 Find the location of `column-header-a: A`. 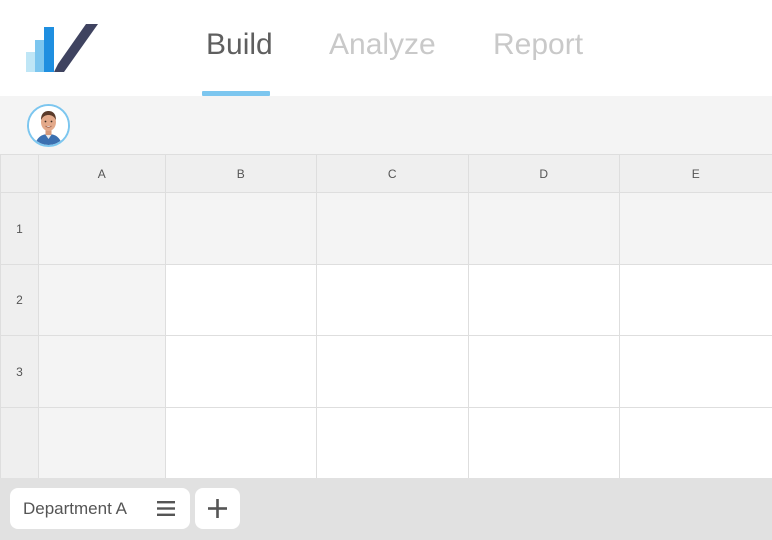

column-header-a: A is located at coordinates (102, 173).